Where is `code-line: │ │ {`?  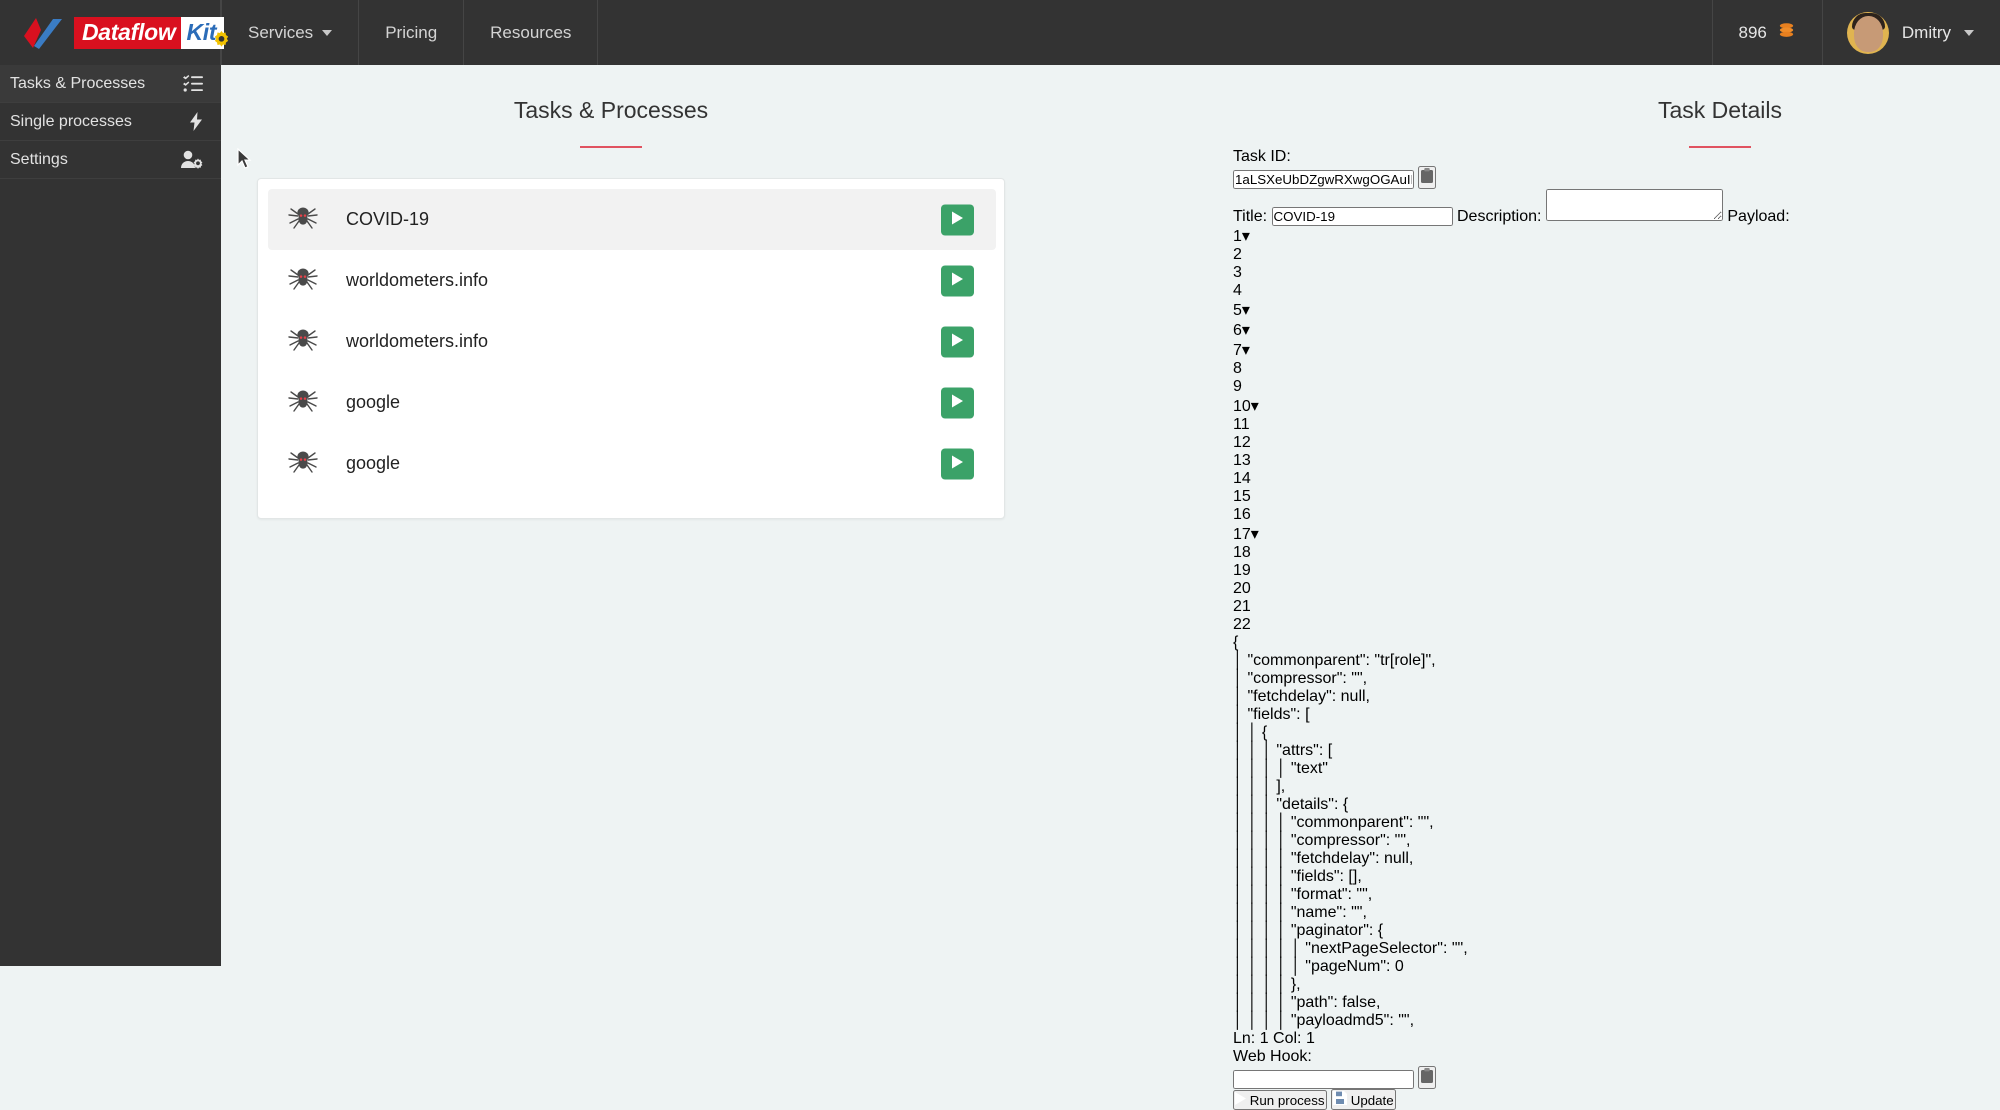 code-line: │ │ { is located at coordinates (1250, 732).